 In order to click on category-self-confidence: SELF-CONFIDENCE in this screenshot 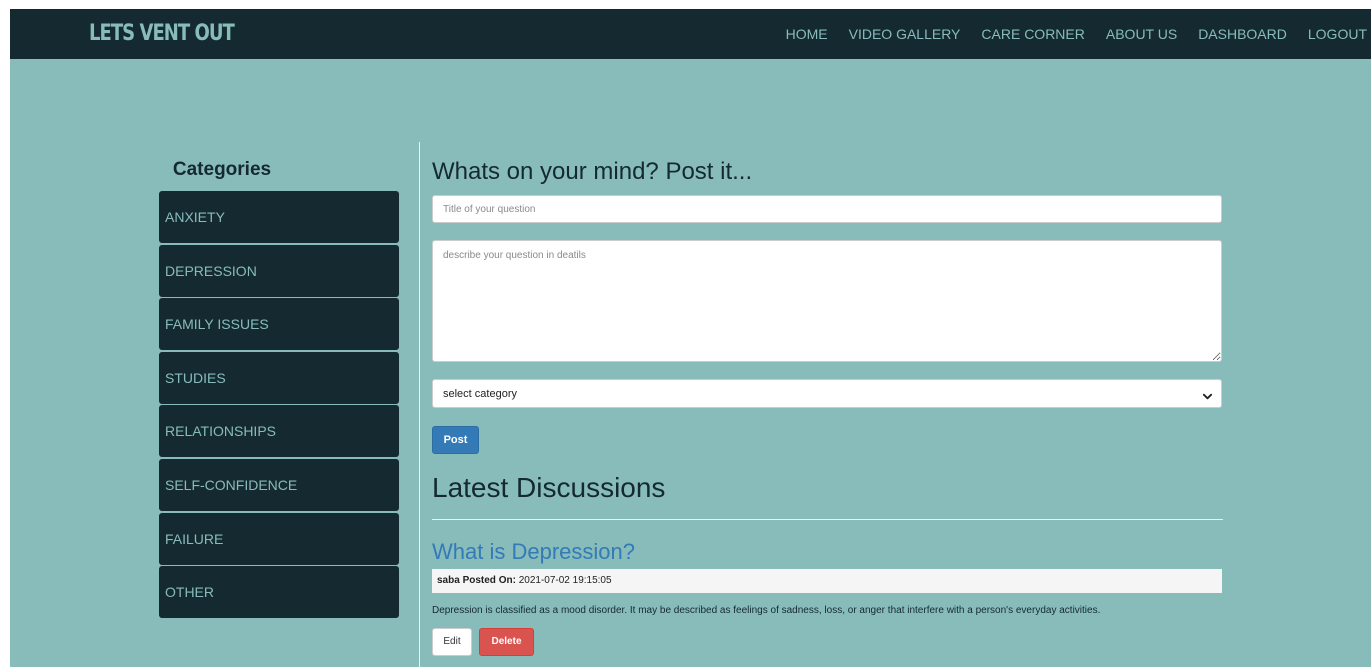, I will do `click(279, 484)`.